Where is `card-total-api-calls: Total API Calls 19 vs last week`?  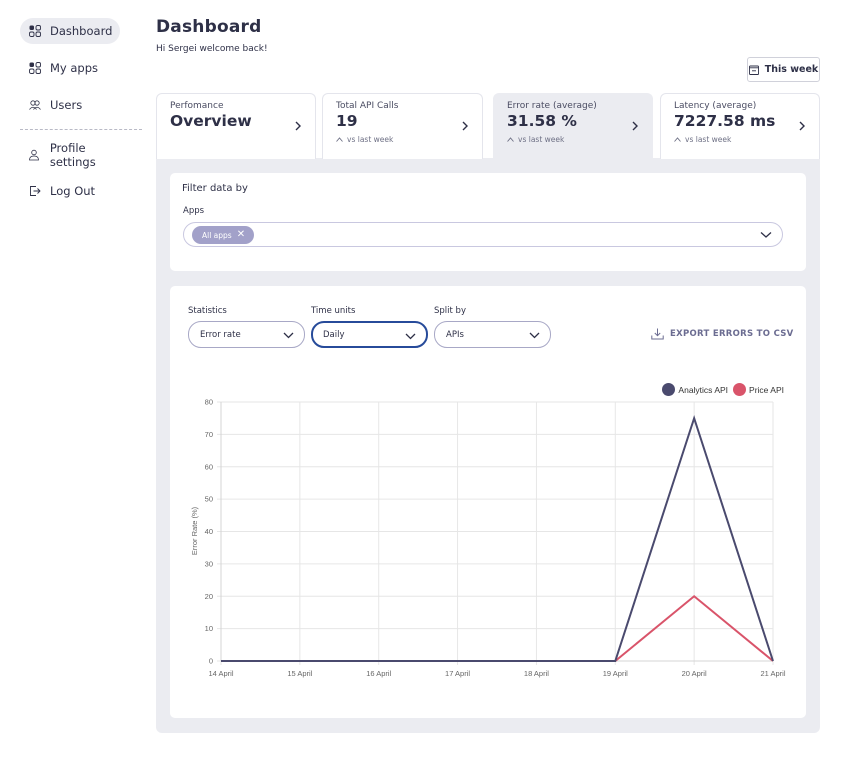 card-total-api-calls: Total API Calls 19 vs last week is located at coordinates (402, 126).